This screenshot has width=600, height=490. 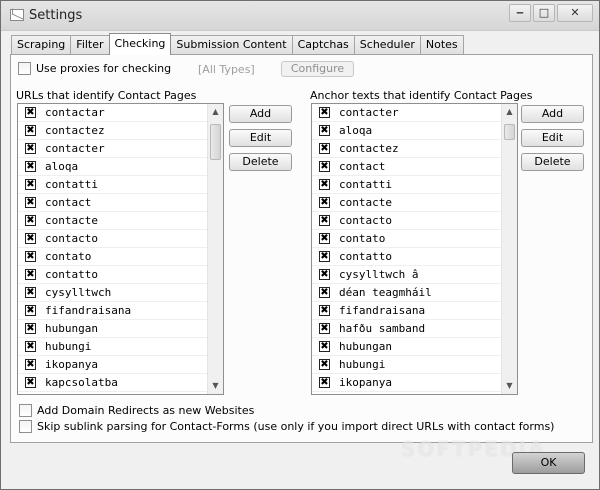 I want to click on anchors-scrollbar: ▲ ▼, so click(x=509, y=249).